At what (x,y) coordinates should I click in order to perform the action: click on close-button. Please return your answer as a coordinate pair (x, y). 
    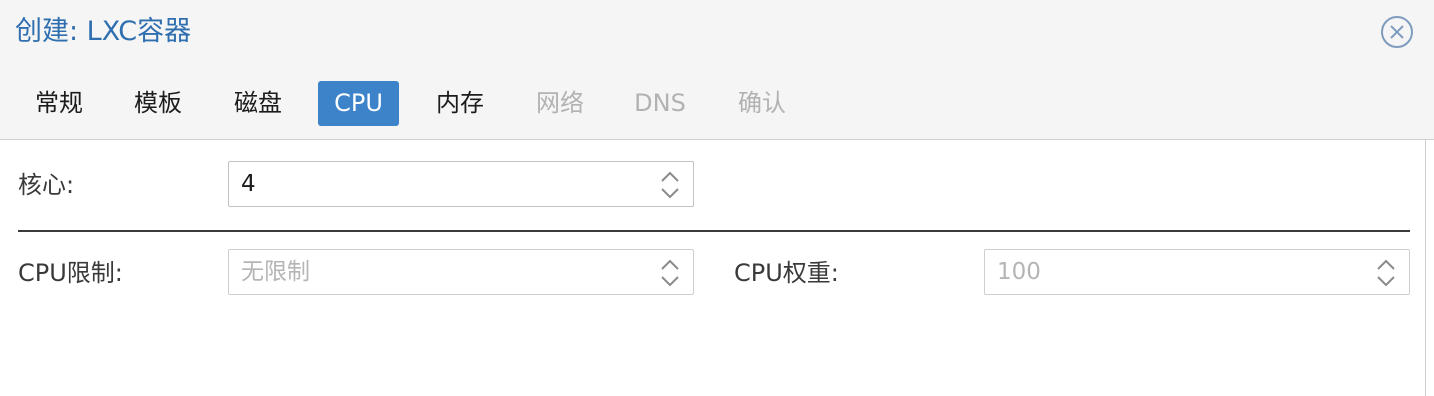
    Looking at the image, I should click on (1397, 32).